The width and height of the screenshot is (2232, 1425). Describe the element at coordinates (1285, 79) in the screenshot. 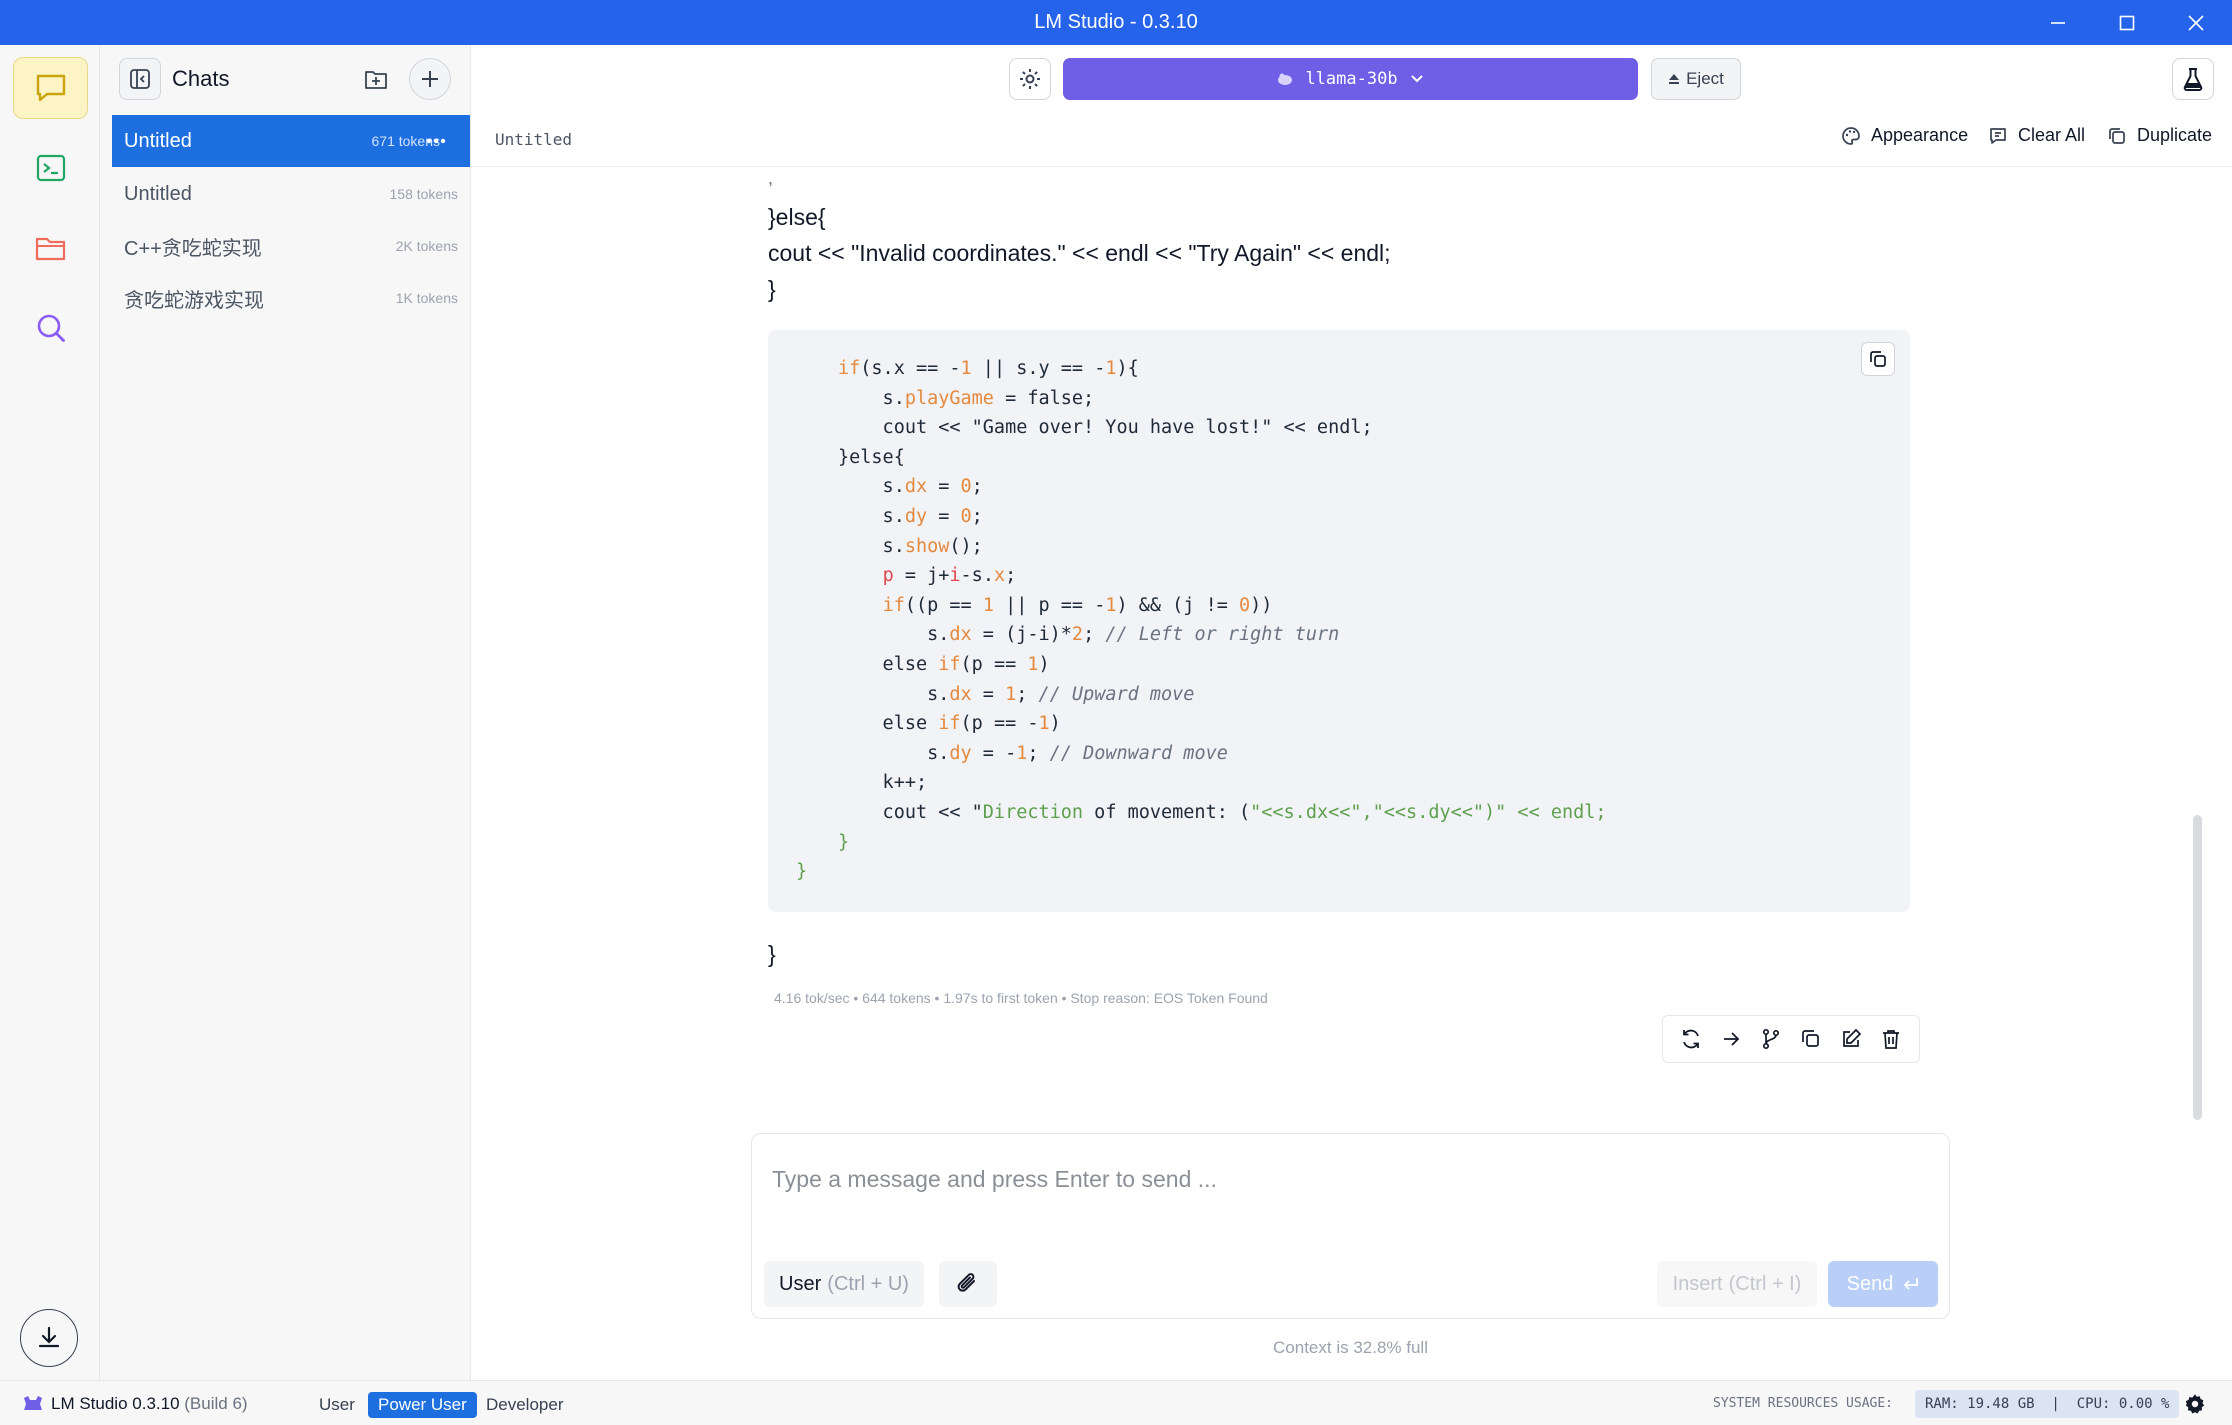

I see `model-icon` at that location.